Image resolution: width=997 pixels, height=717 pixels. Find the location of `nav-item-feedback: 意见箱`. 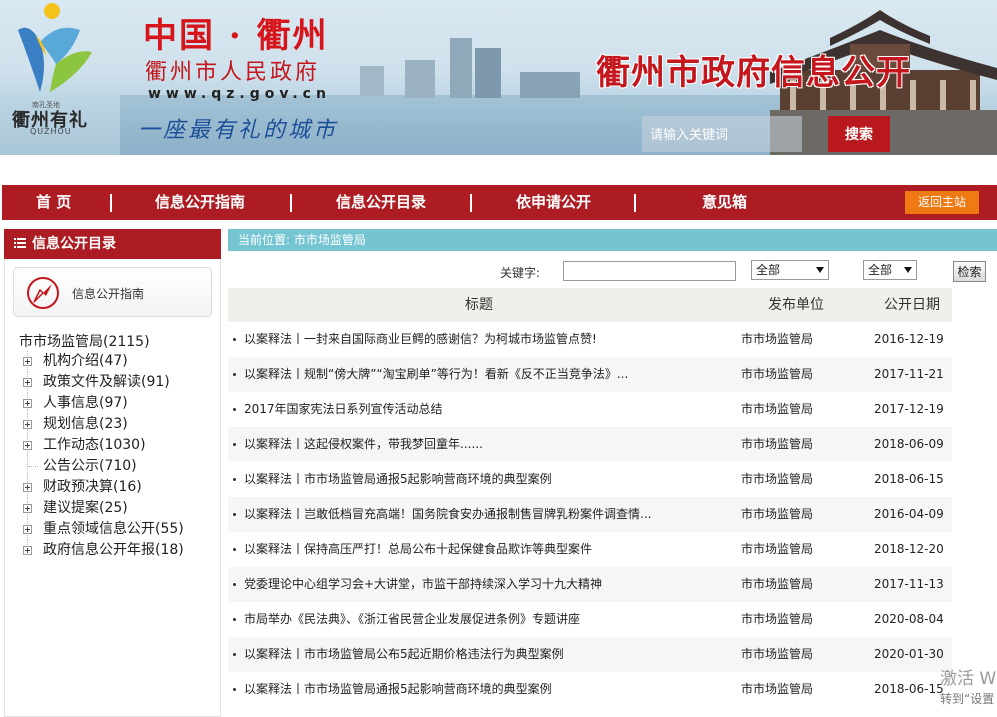

nav-item-feedback: 意见箱 is located at coordinates (724, 202).